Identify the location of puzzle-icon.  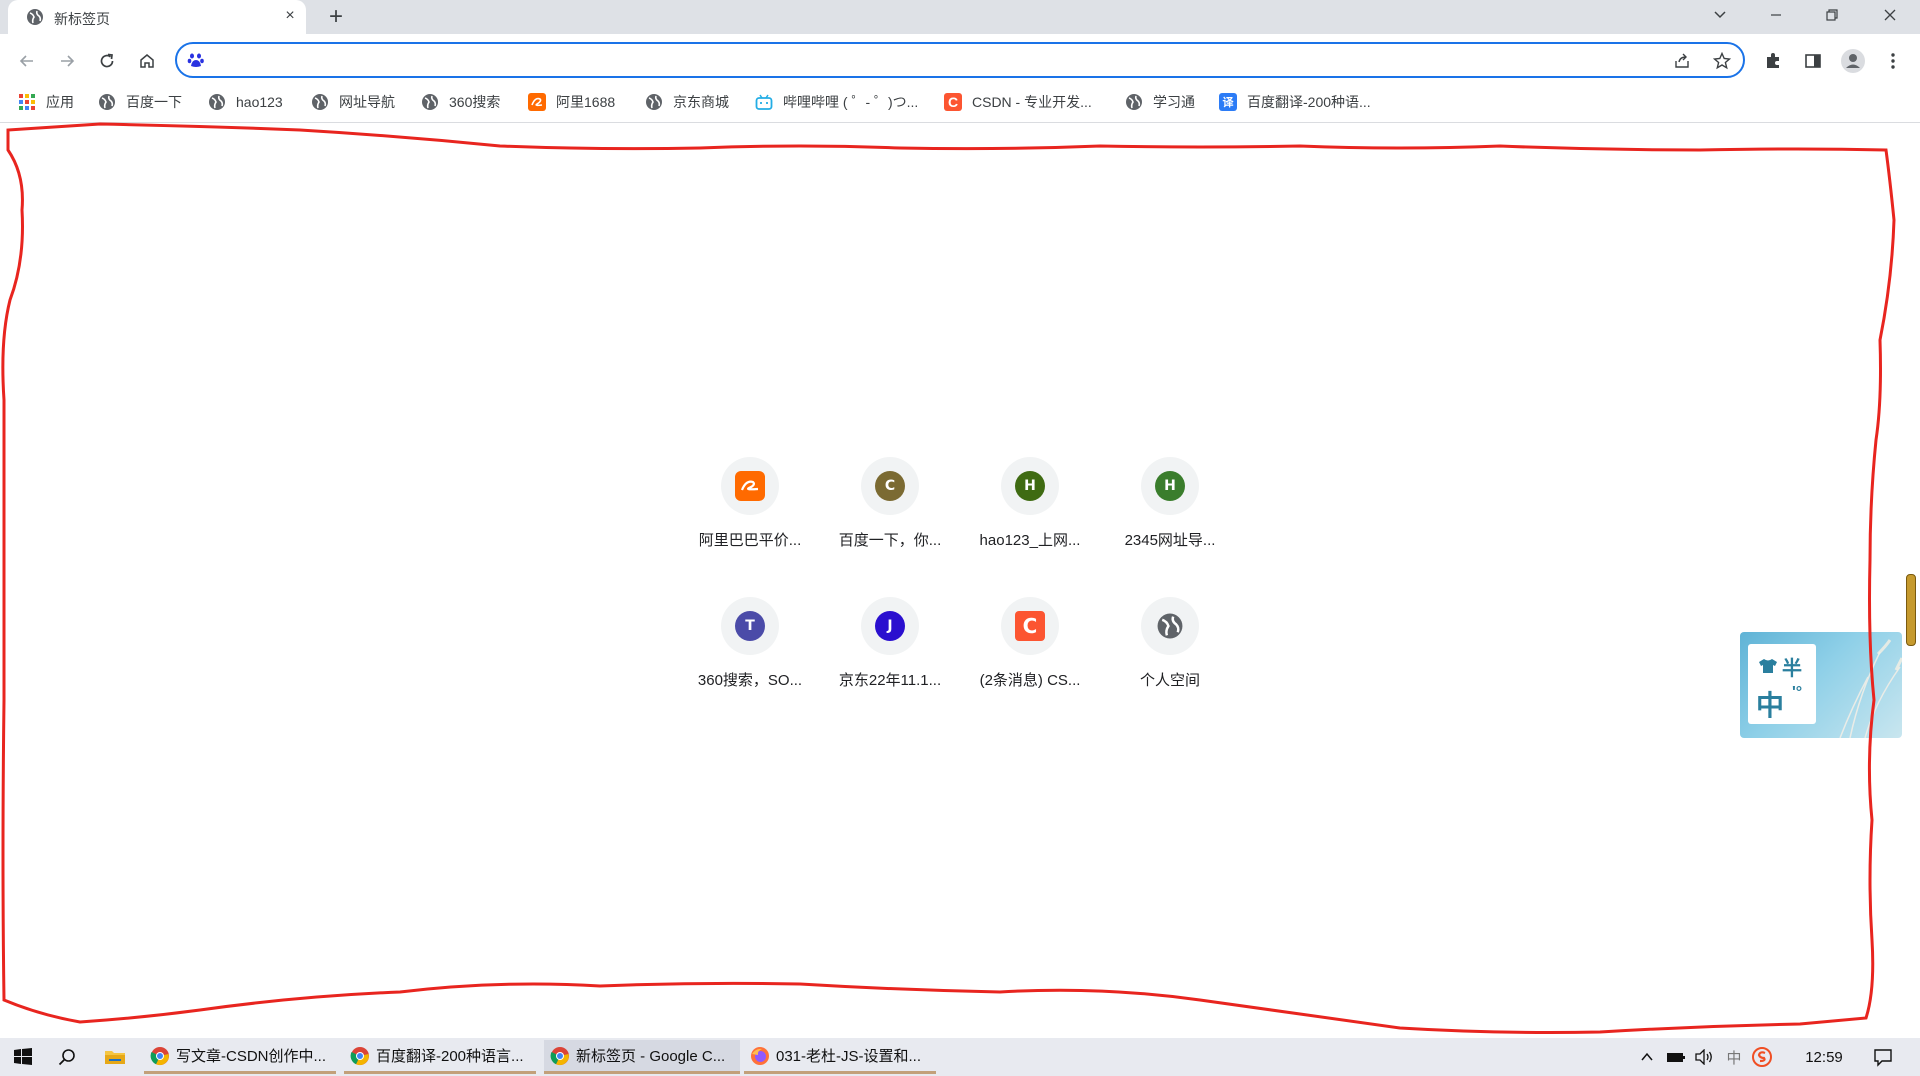
(1773, 60).